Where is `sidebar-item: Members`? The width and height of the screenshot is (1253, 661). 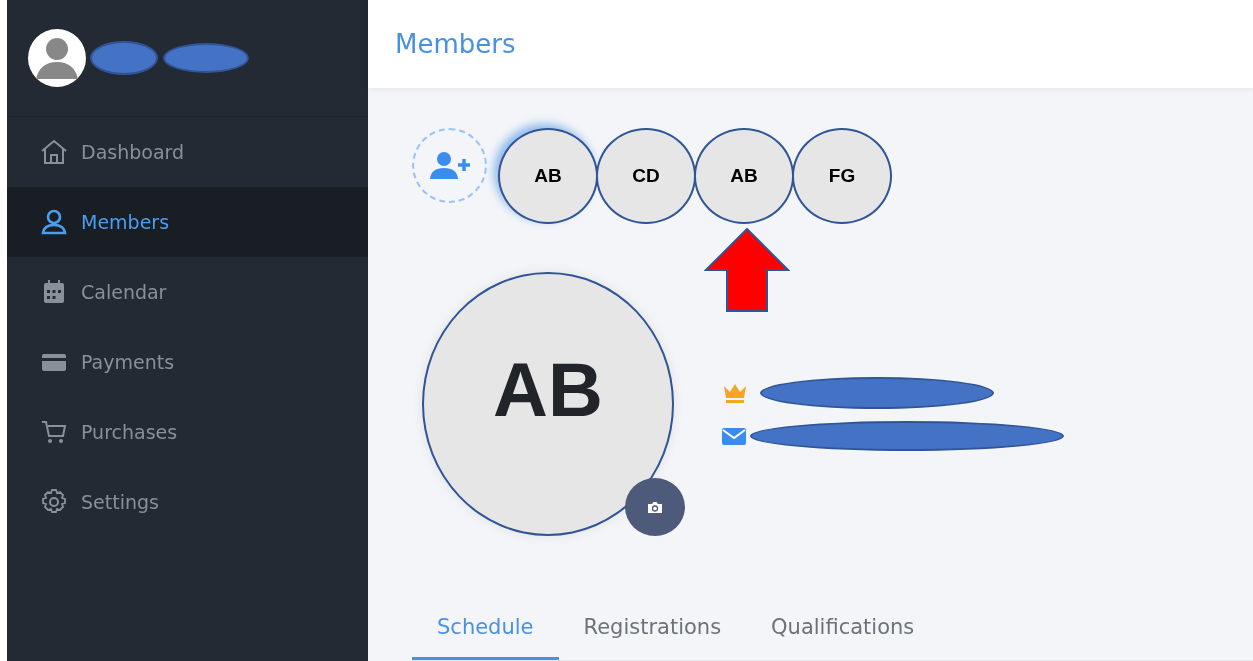 sidebar-item: Members is located at coordinates (187, 222).